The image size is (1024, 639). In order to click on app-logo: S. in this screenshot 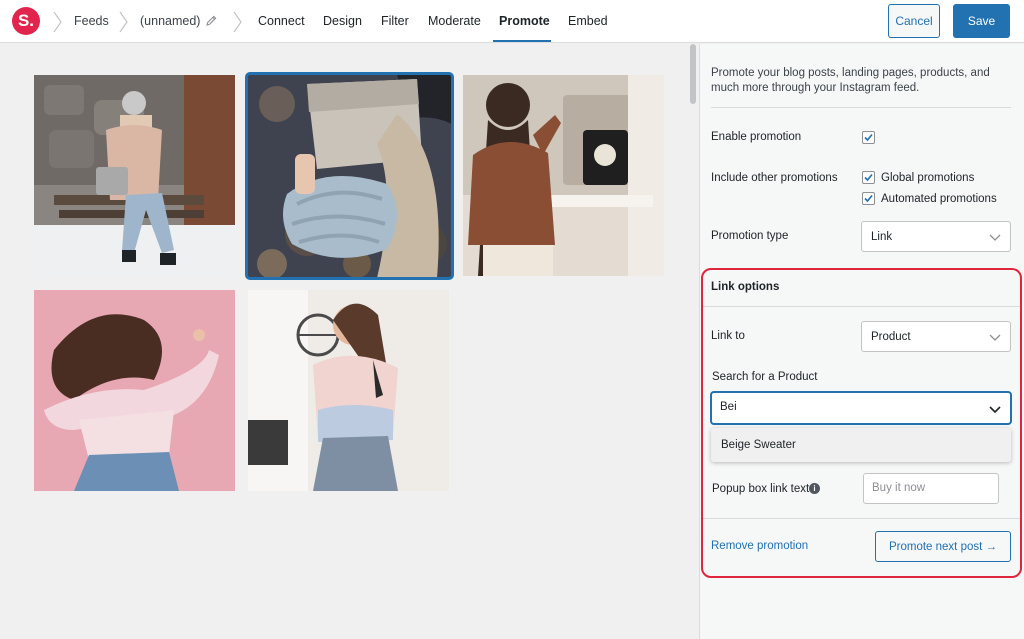, I will do `click(26, 21)`.